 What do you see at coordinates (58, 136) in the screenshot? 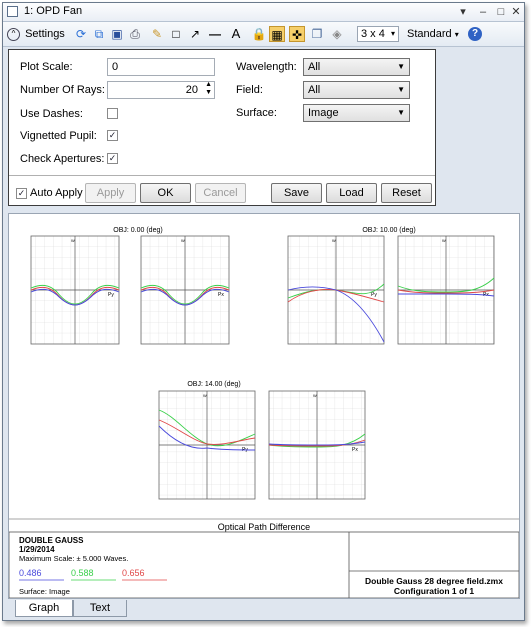
I see `vignetted-pupil-label: Vignetted Pupil:` at bounding box center [58, 136].